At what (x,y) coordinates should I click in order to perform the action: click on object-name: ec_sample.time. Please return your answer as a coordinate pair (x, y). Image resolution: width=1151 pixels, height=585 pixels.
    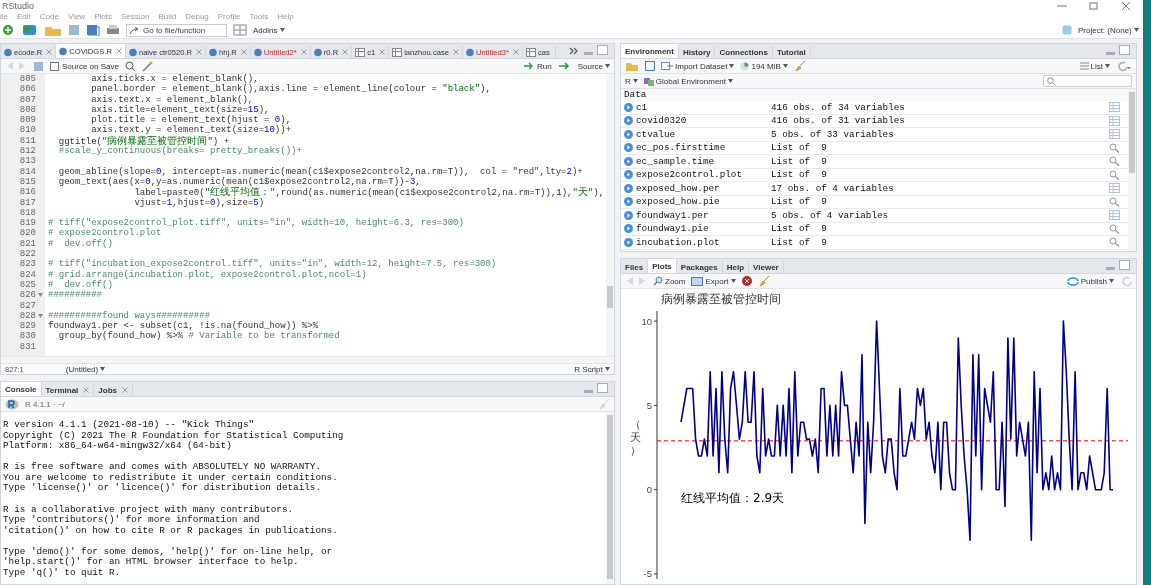
    Looking at the image, I should click on (703, 161).